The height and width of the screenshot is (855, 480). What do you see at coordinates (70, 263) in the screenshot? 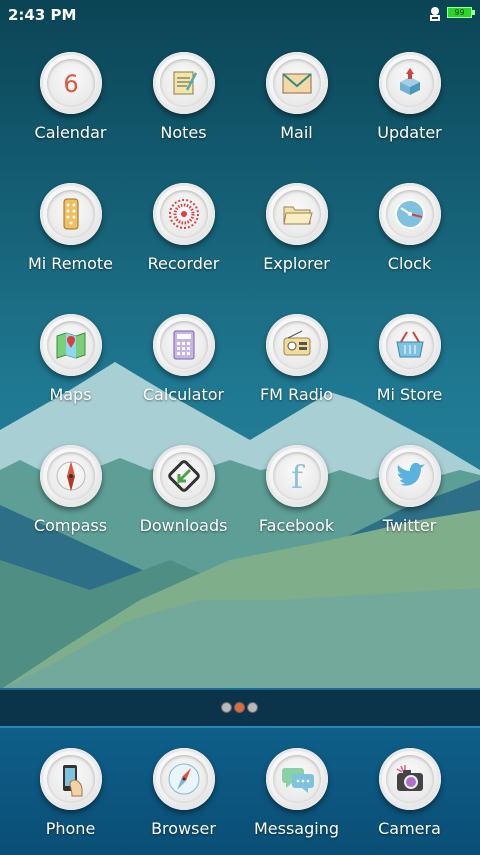
I see `app-label: Mi Remote` at bounding box center [70, 263].